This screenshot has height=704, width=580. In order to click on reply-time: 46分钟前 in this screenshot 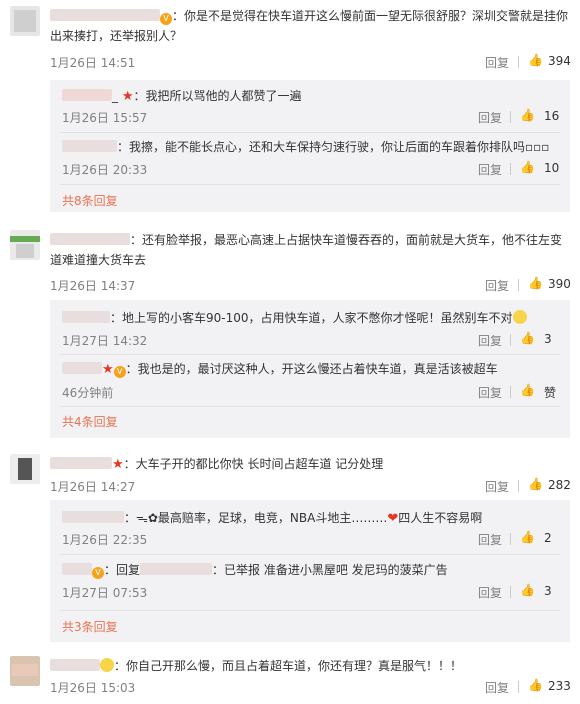, I will do `click(88, 393)`.